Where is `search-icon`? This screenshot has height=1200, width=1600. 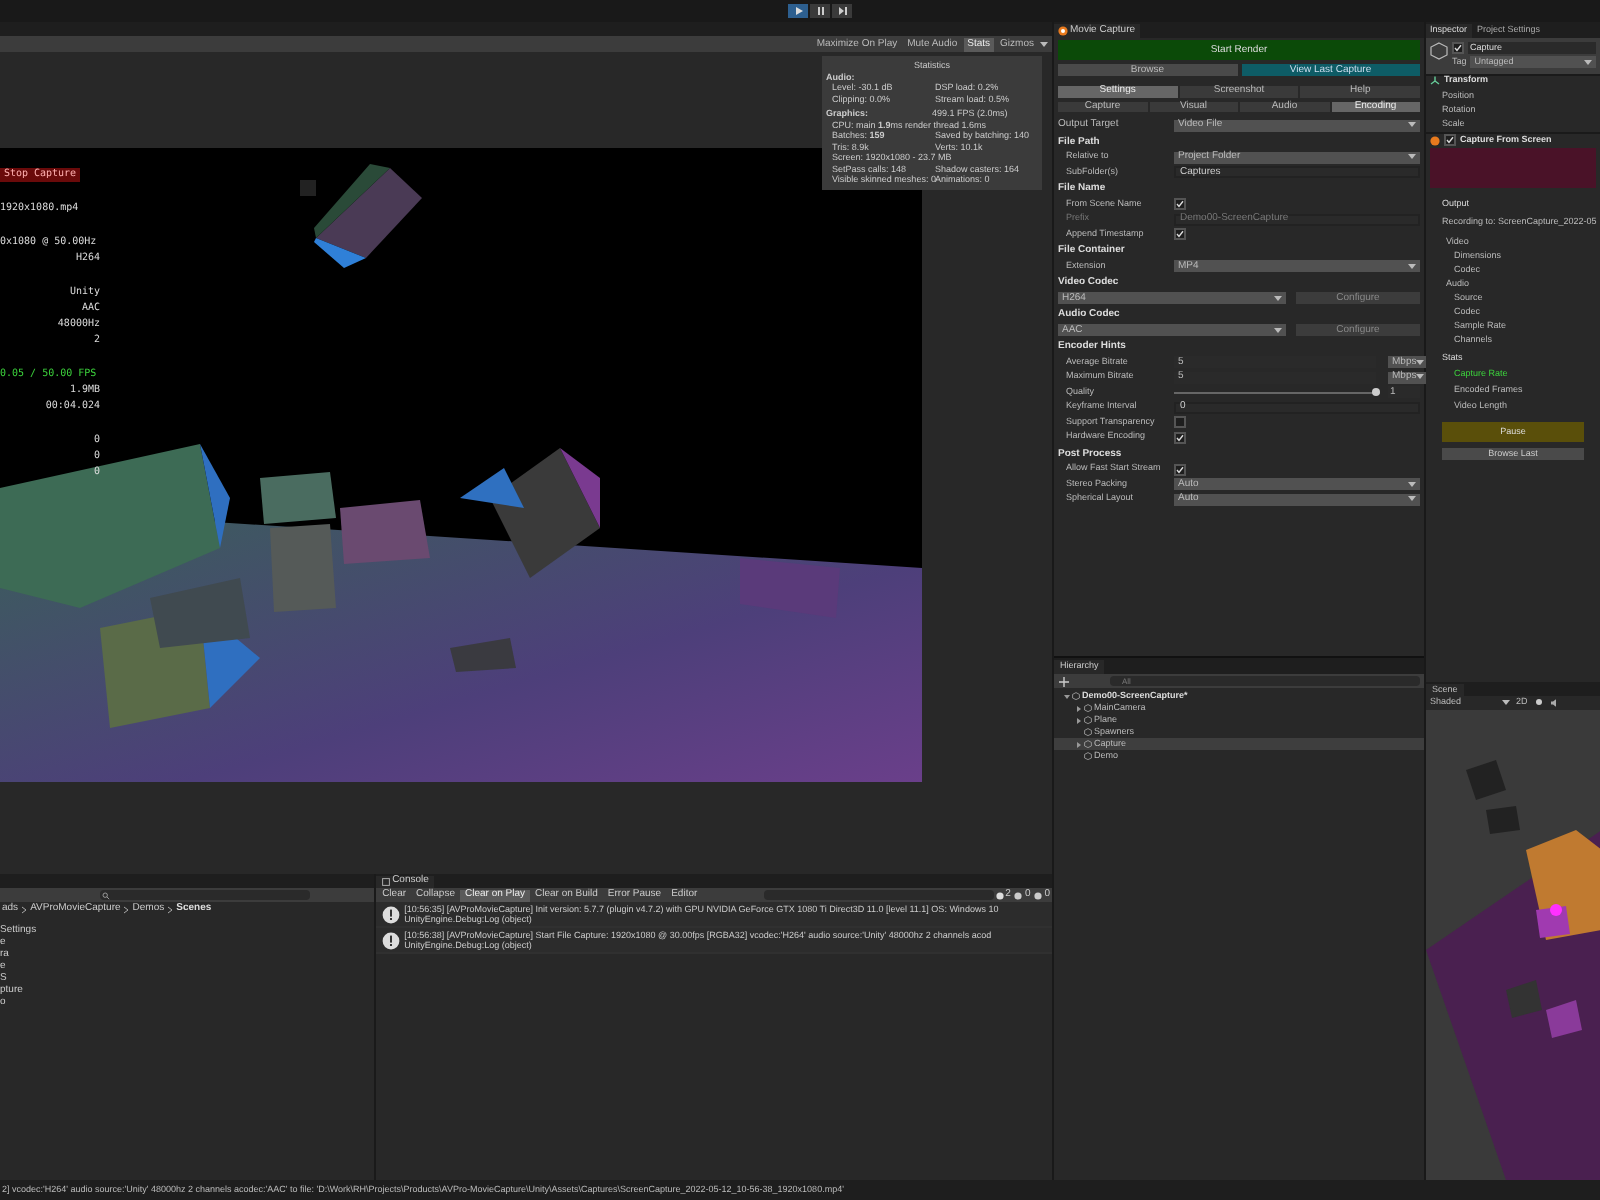 search-icon is located at coordinates (106, 895).